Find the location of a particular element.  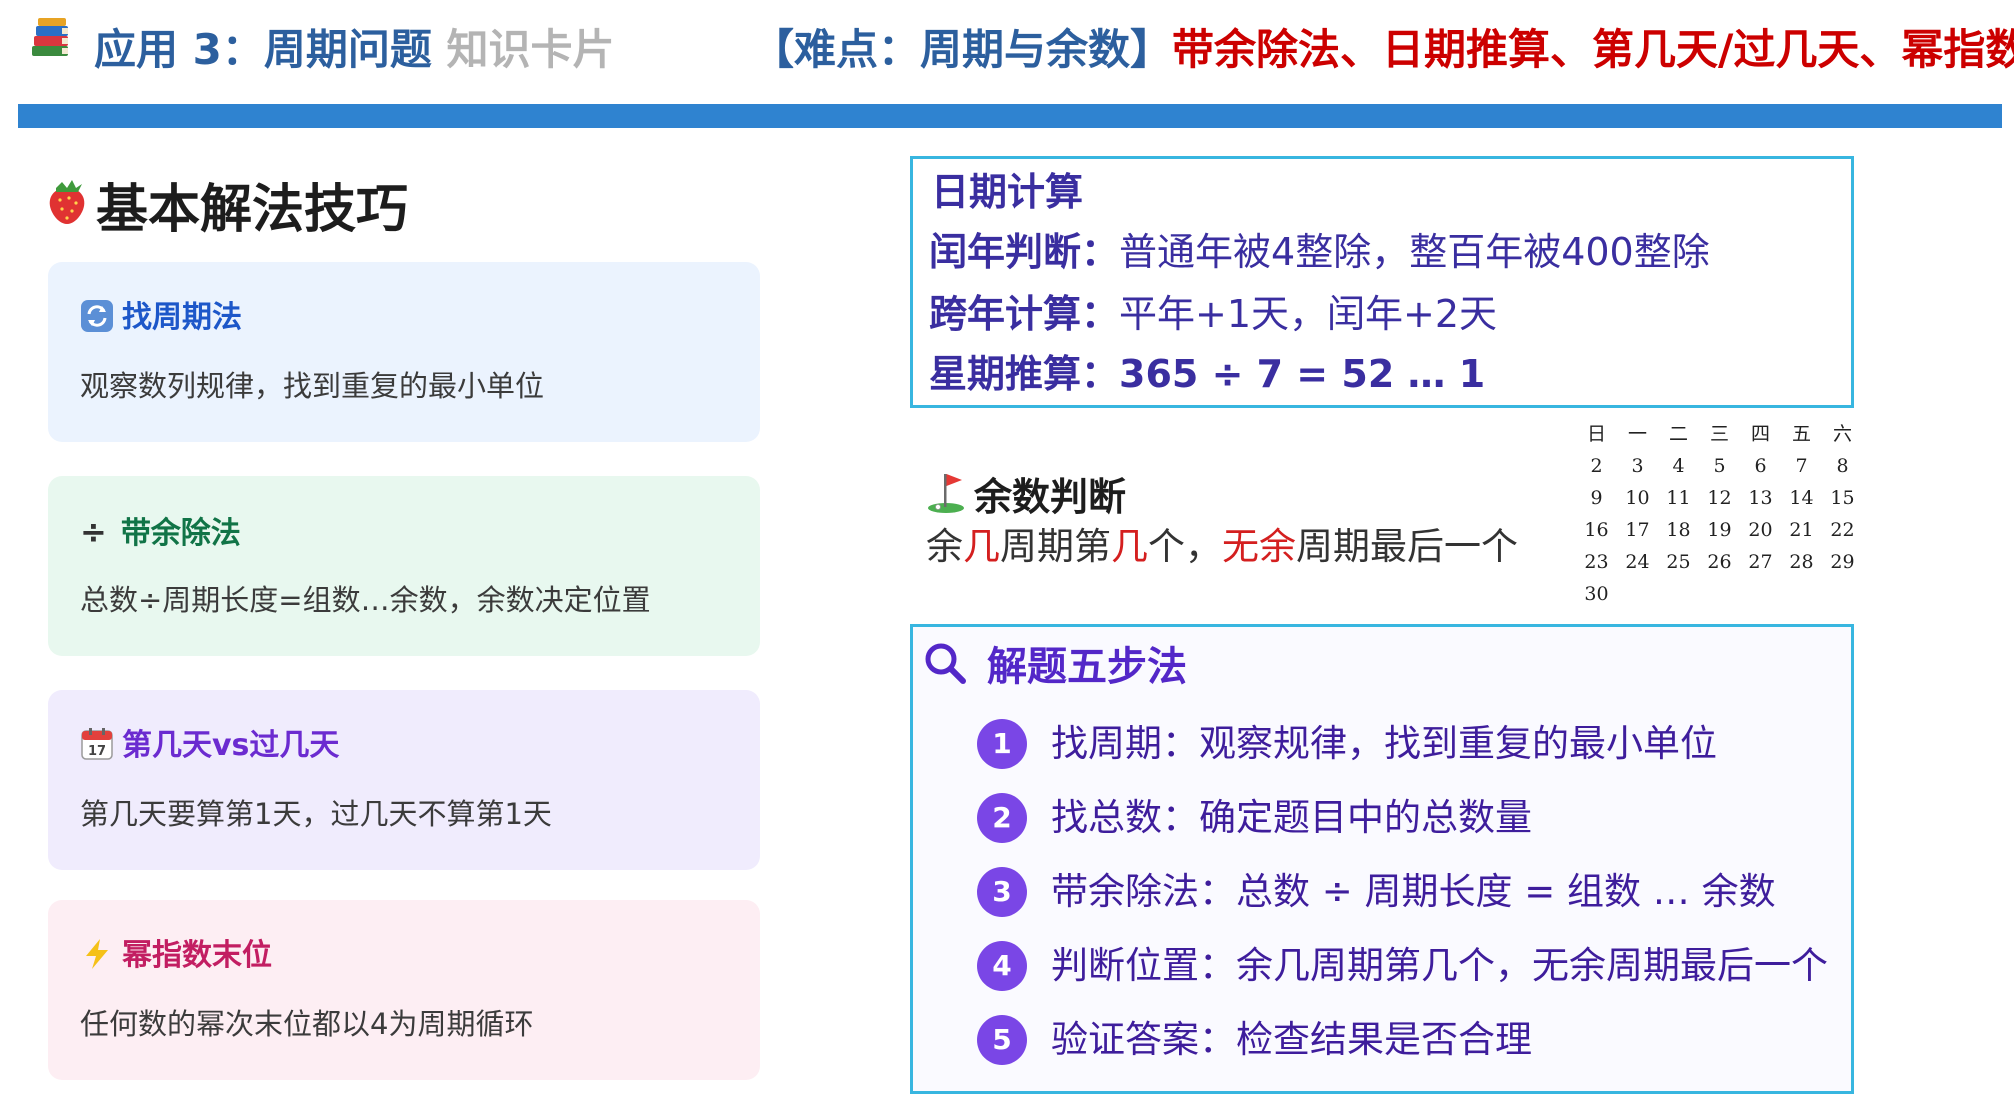

technique-card-nth-day: 17 第几天vs过几天 第几天要算第1天，过几天不算第1天 is located at coordinates (404, 780).